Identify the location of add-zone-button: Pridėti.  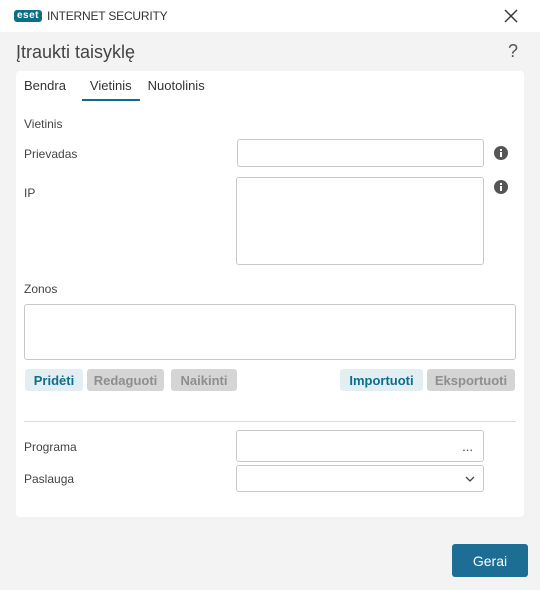
(54, 380).